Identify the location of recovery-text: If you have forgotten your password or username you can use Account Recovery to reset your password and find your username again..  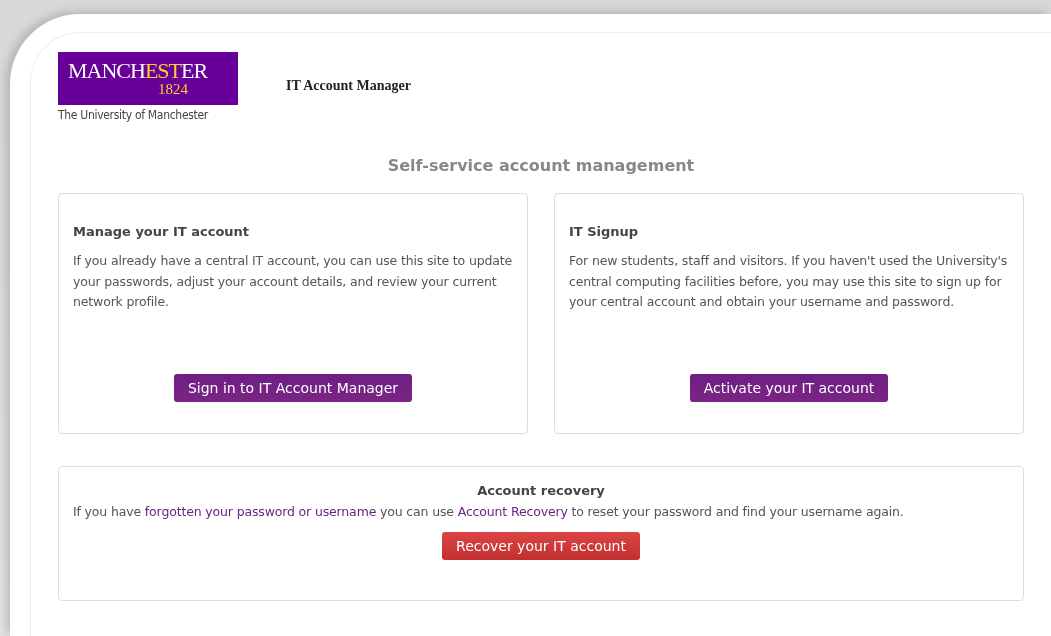
(489, 512).